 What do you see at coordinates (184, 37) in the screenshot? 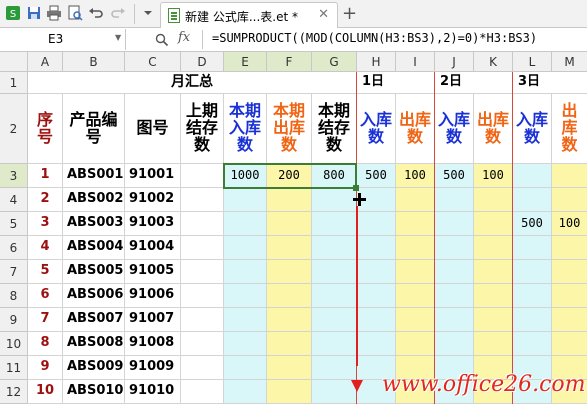
I see `function-icon: fx` at bounding box center [184, 37].